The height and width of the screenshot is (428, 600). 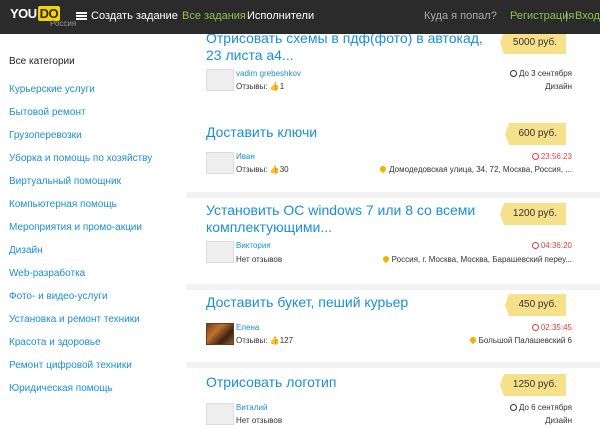 I want to click on category-cargo: Грузоперевозки, so click(x=45, y=135).